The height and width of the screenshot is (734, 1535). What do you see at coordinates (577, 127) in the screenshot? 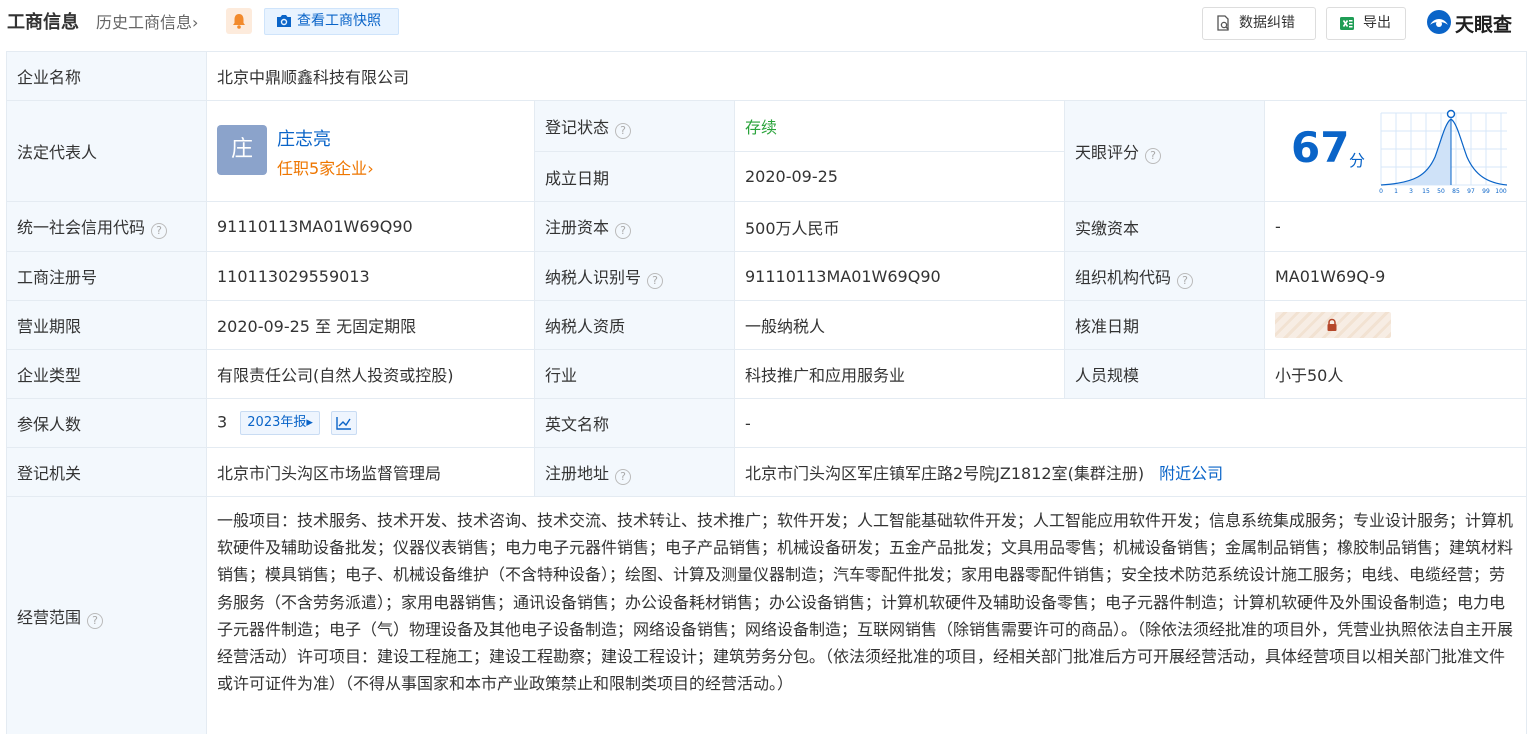
I see `reg-status-label-text: 登记状态` at bounding box center [577, 127].